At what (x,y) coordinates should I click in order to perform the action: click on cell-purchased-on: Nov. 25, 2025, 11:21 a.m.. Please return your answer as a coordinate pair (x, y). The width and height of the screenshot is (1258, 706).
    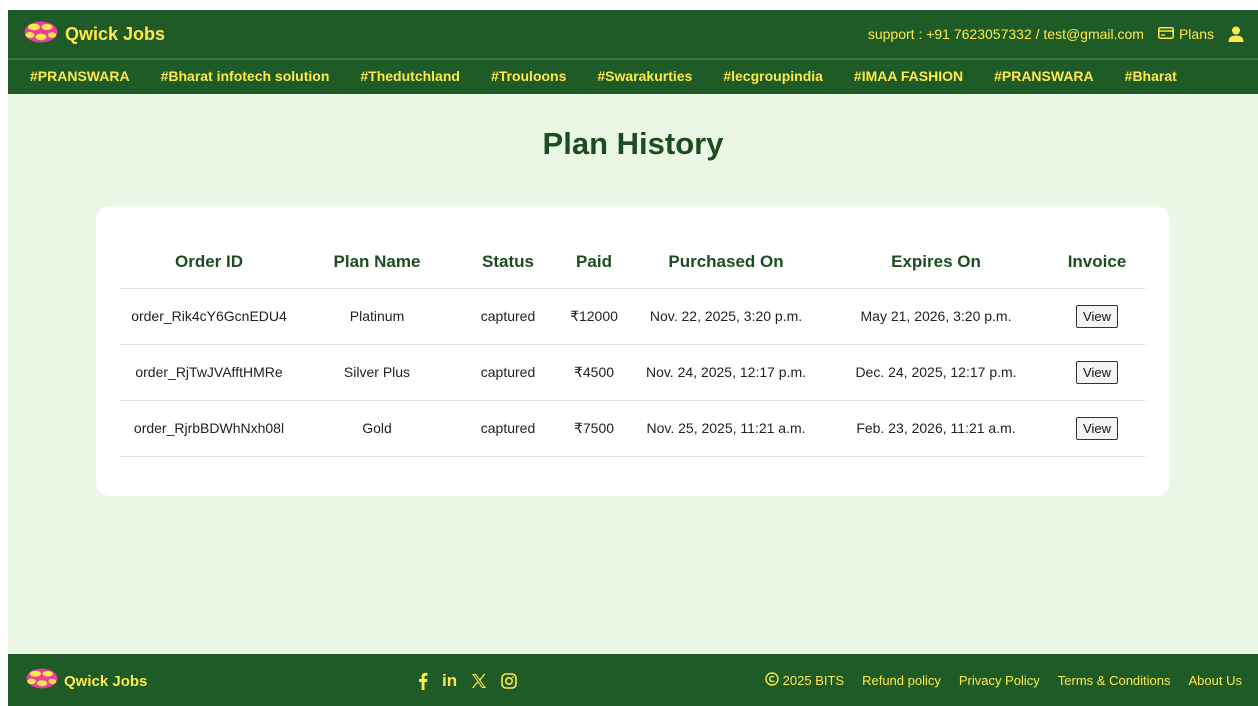
    Looking at the image, I should click on (726, 428).